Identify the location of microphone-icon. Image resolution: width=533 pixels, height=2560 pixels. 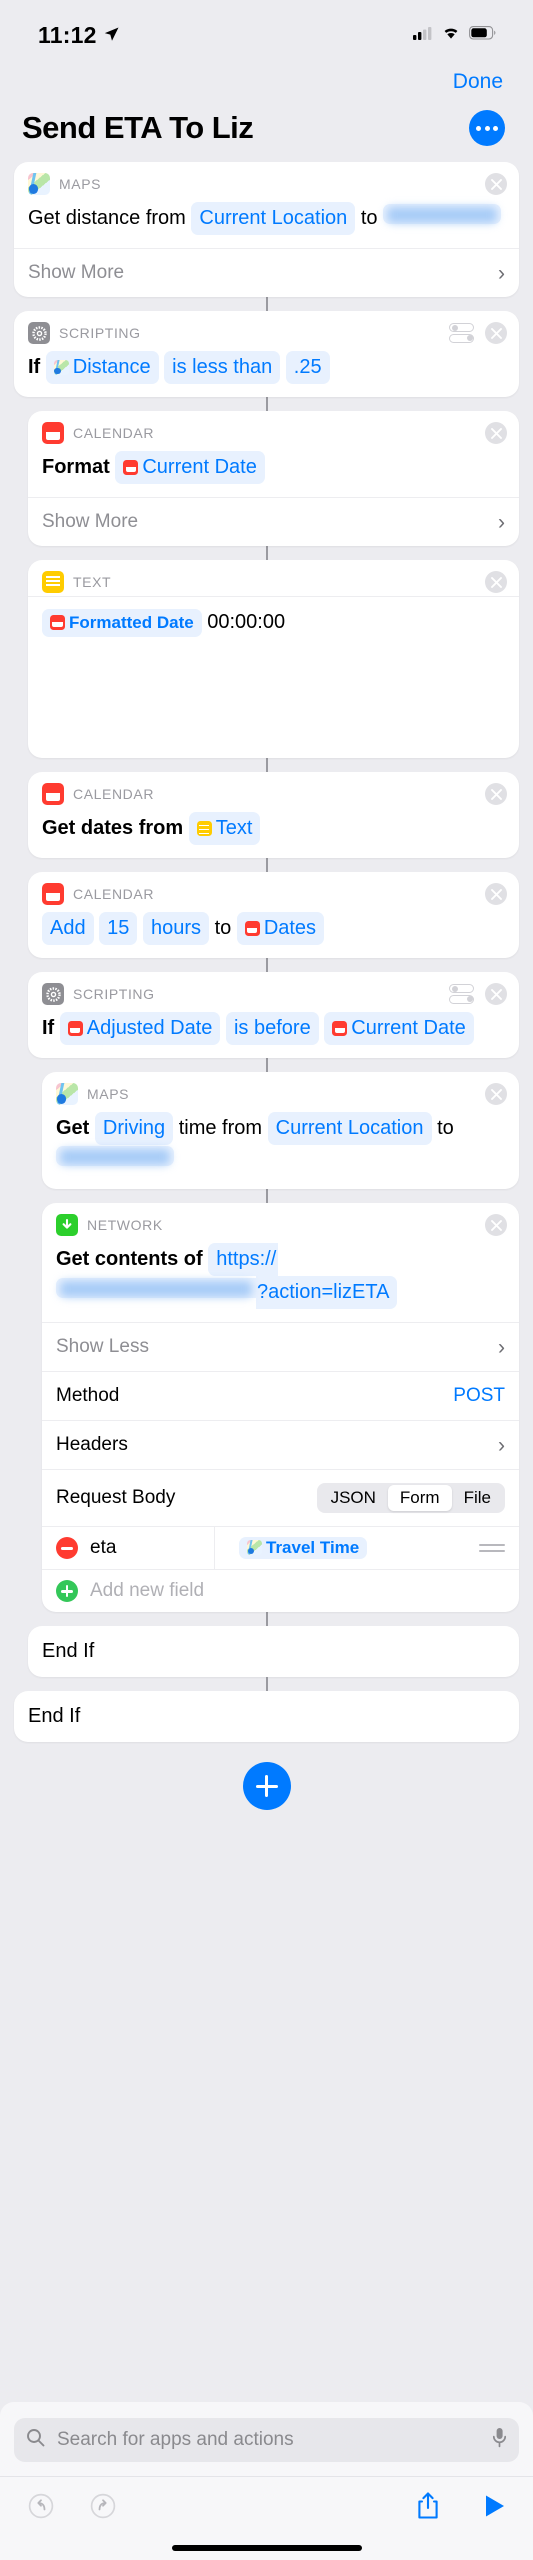
(499, 2440).